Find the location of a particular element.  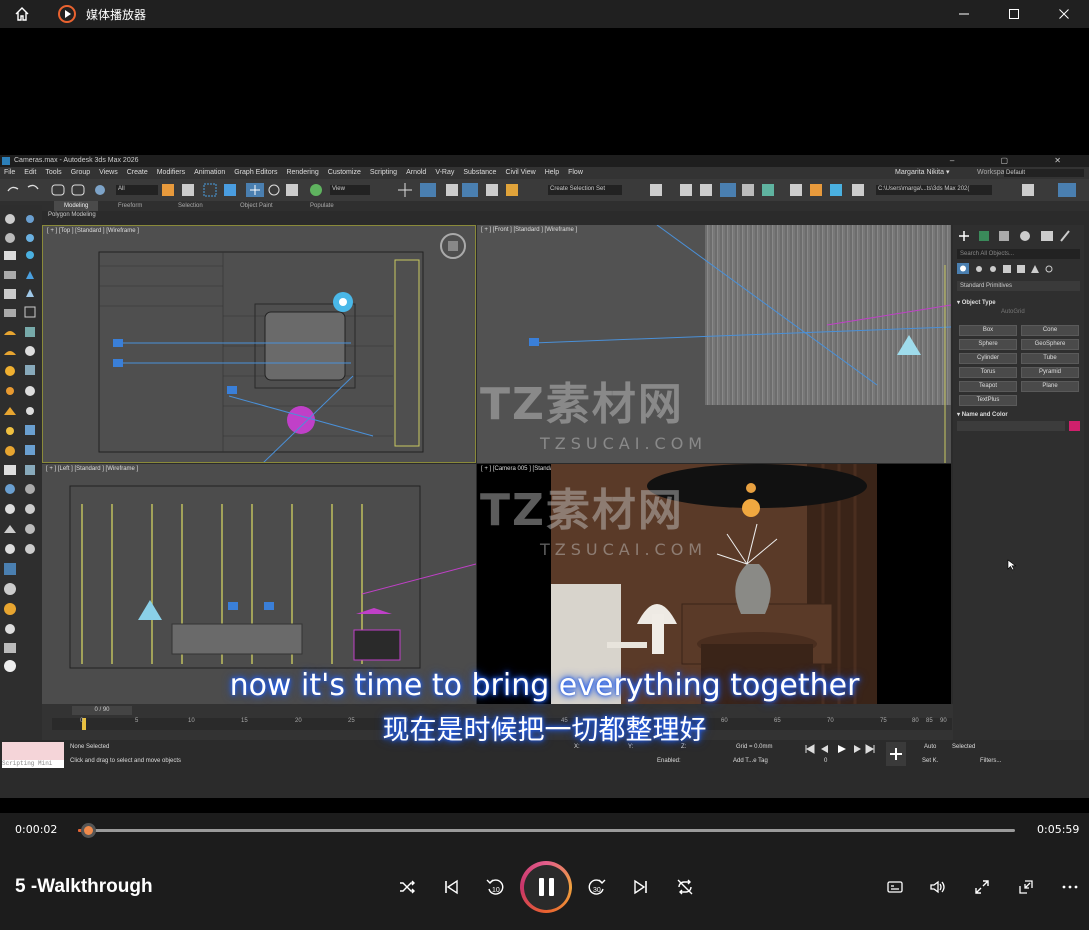

pause-button is located at coordinates (546, 887).